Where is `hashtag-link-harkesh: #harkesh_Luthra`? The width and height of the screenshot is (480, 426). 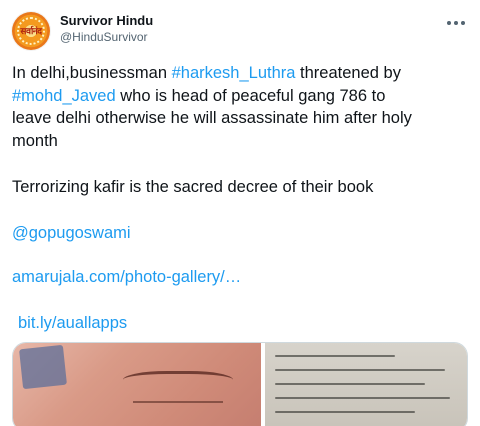
hashtag-link-harkesh: #harkesh_Luthra is located at coordinates (234, 73).